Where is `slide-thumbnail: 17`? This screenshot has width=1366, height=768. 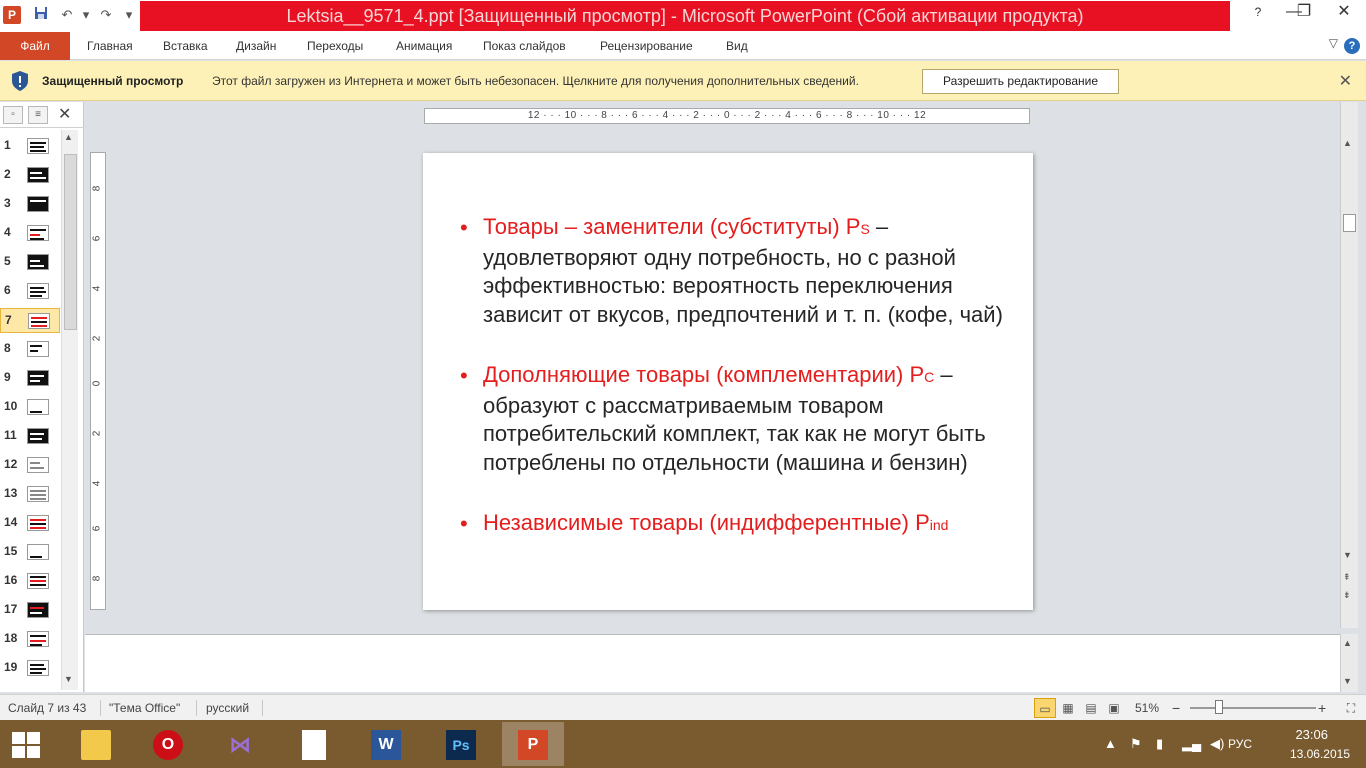
slide-thumbnail: 17 is located at coordinates (30, 610).